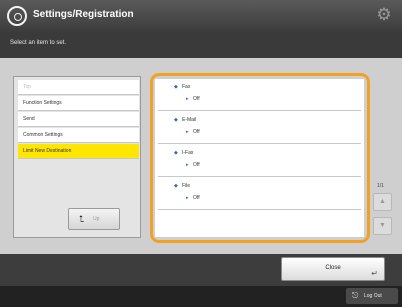 The image size is (402, 307). What do you see at coordinates (374, 273) in the screenshot?
I see `enter-icon: ↵` at bounding box center [374, 273].